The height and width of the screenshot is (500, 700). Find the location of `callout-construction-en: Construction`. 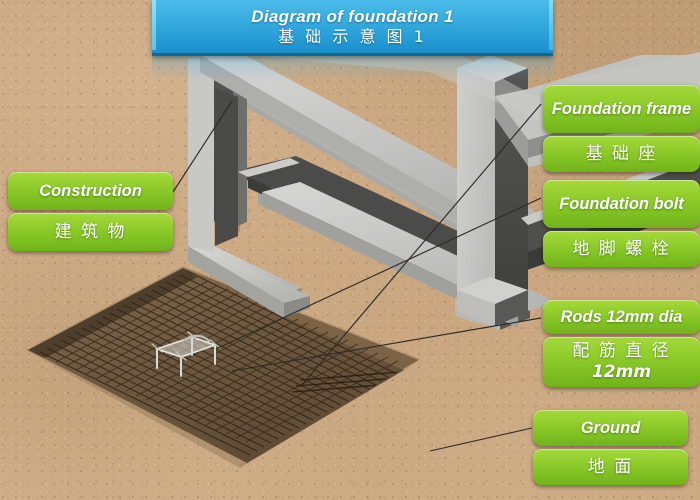

callout-construction-en: Construction is located at coordinates (90, 191).